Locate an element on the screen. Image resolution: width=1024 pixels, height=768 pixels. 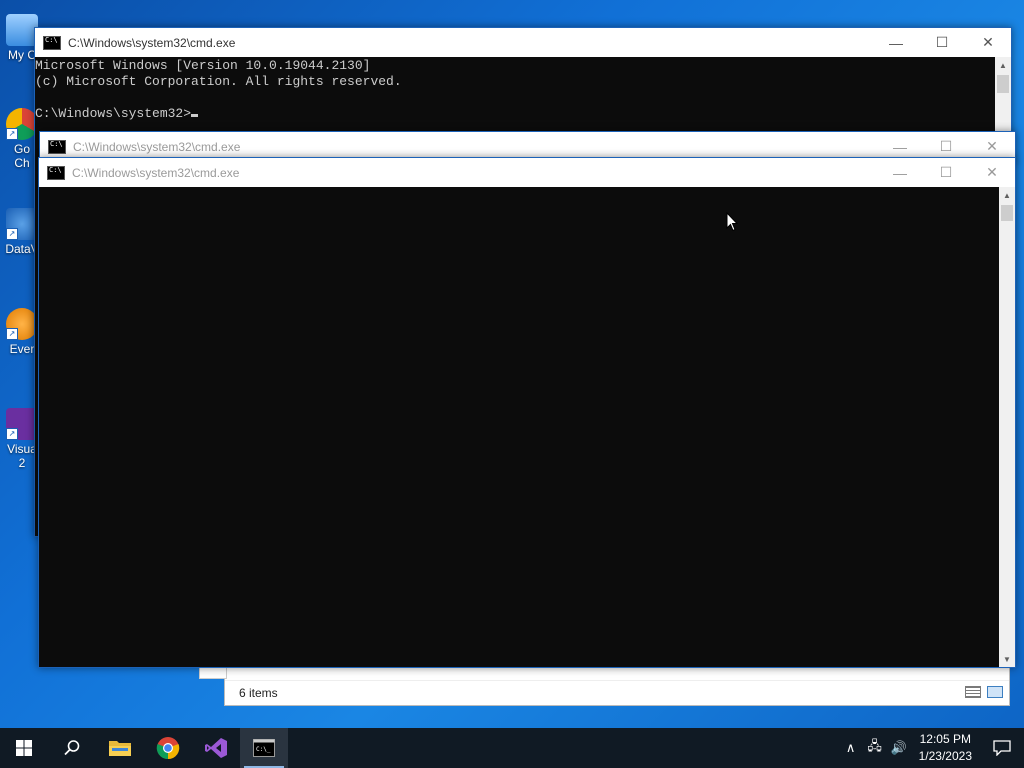
item-count: 6 items is located at coordinates (258, 693).